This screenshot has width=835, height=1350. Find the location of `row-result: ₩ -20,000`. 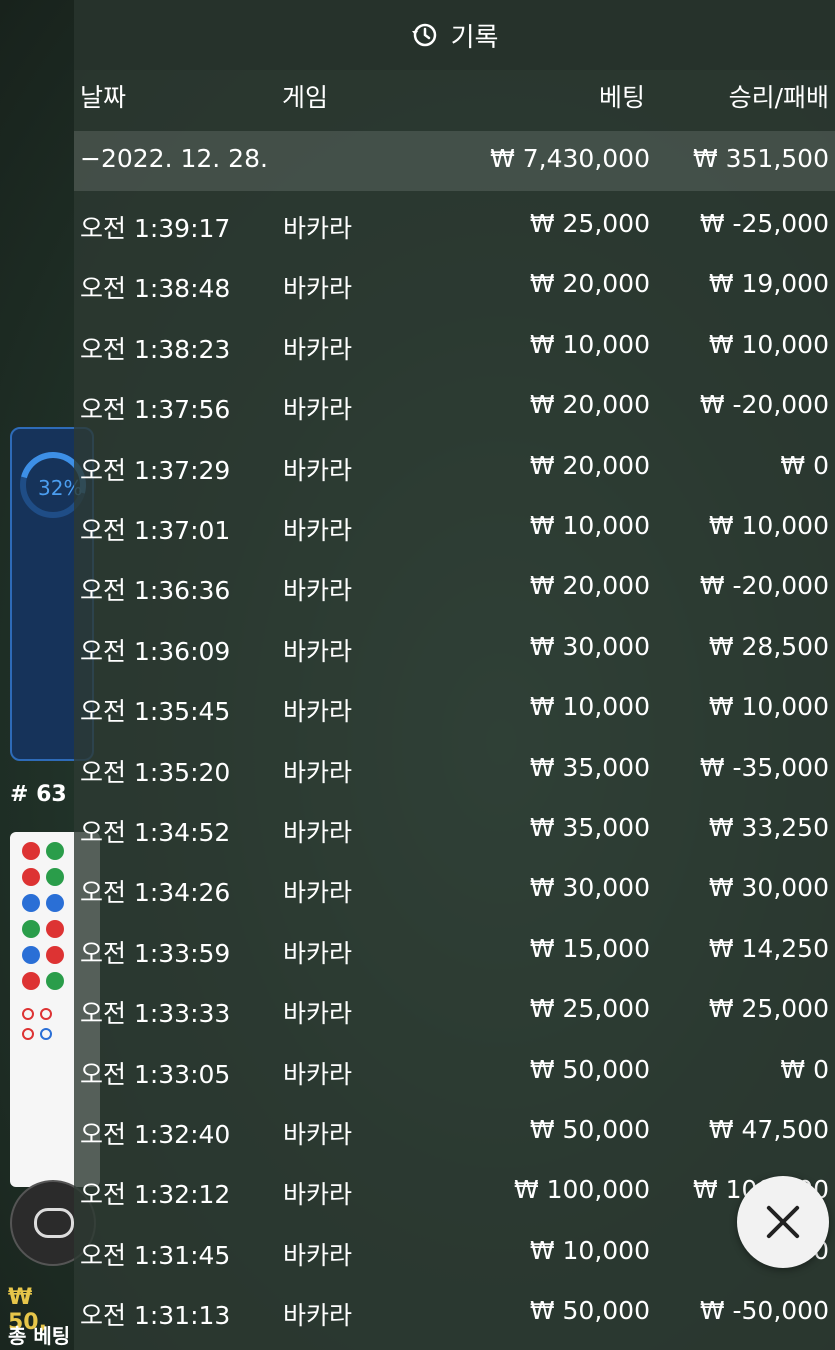

row-result: ₩ -20,000 is located at coordinates (764, 585).